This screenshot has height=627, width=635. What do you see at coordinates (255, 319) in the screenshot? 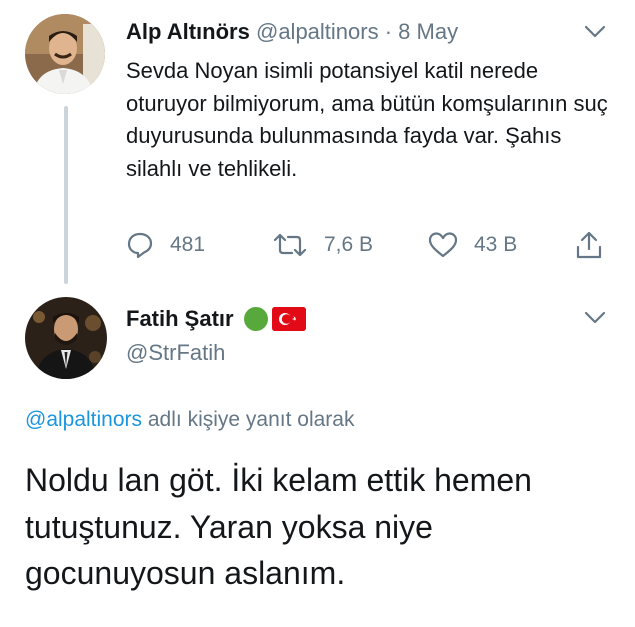
I see `green-circle-icon` at bounding box center [255, 319].